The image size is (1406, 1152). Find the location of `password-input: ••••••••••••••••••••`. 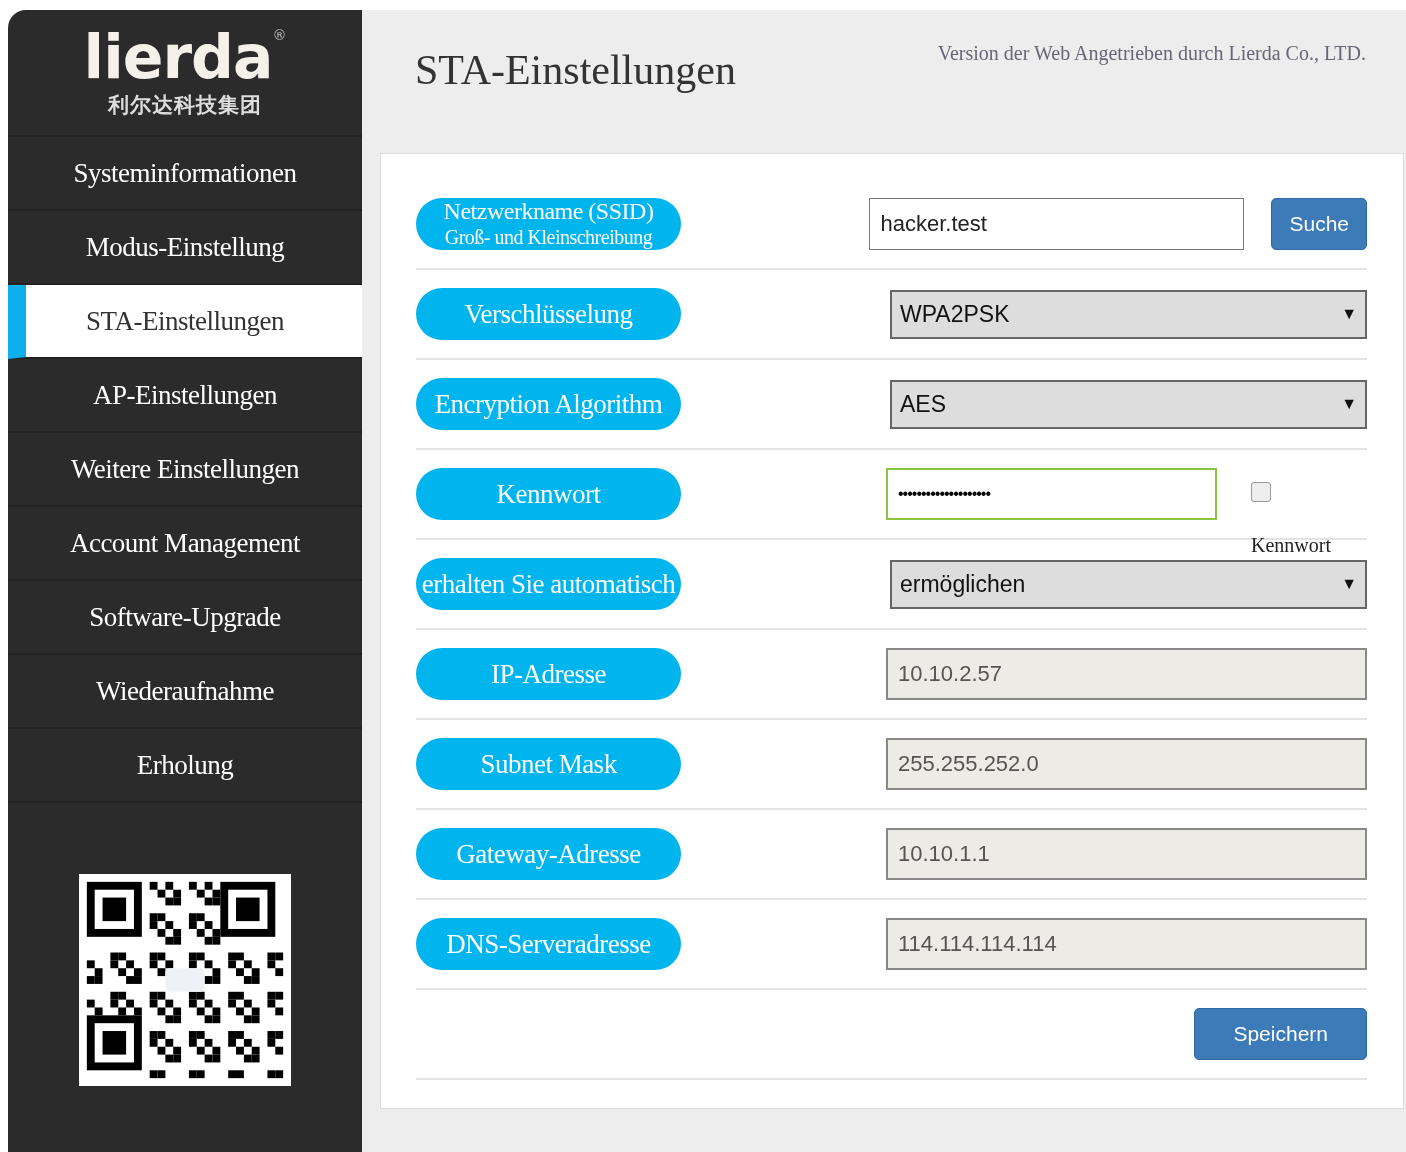

password-input: •••••••••••••••••••• is located at coordinates (1051, 494).